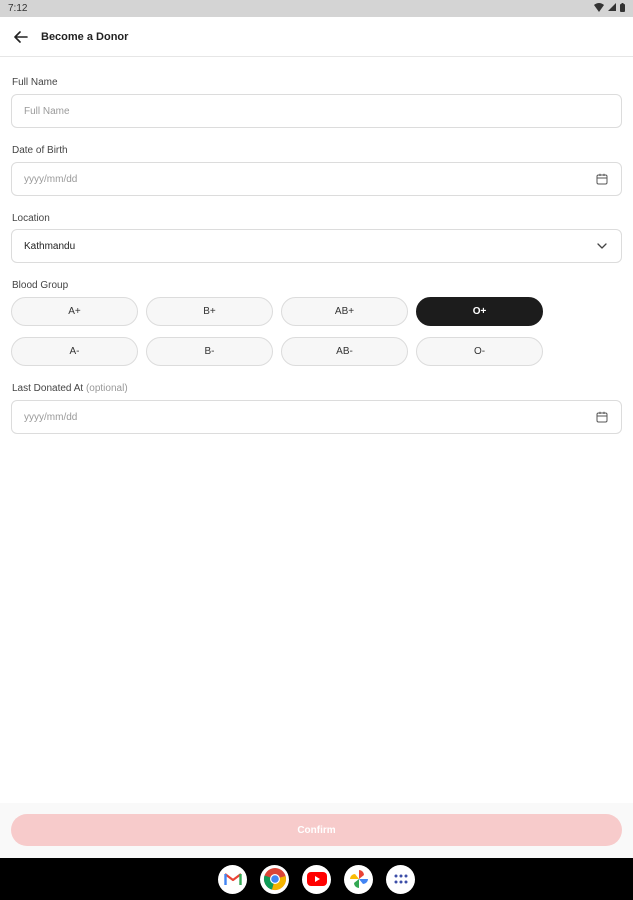 The height and width of the screenshot is (900, 633). What do you see at coordinates (316, 830) in the screenshot?
I see `confirm-button: Confirm` at bounding box center [316, 830].